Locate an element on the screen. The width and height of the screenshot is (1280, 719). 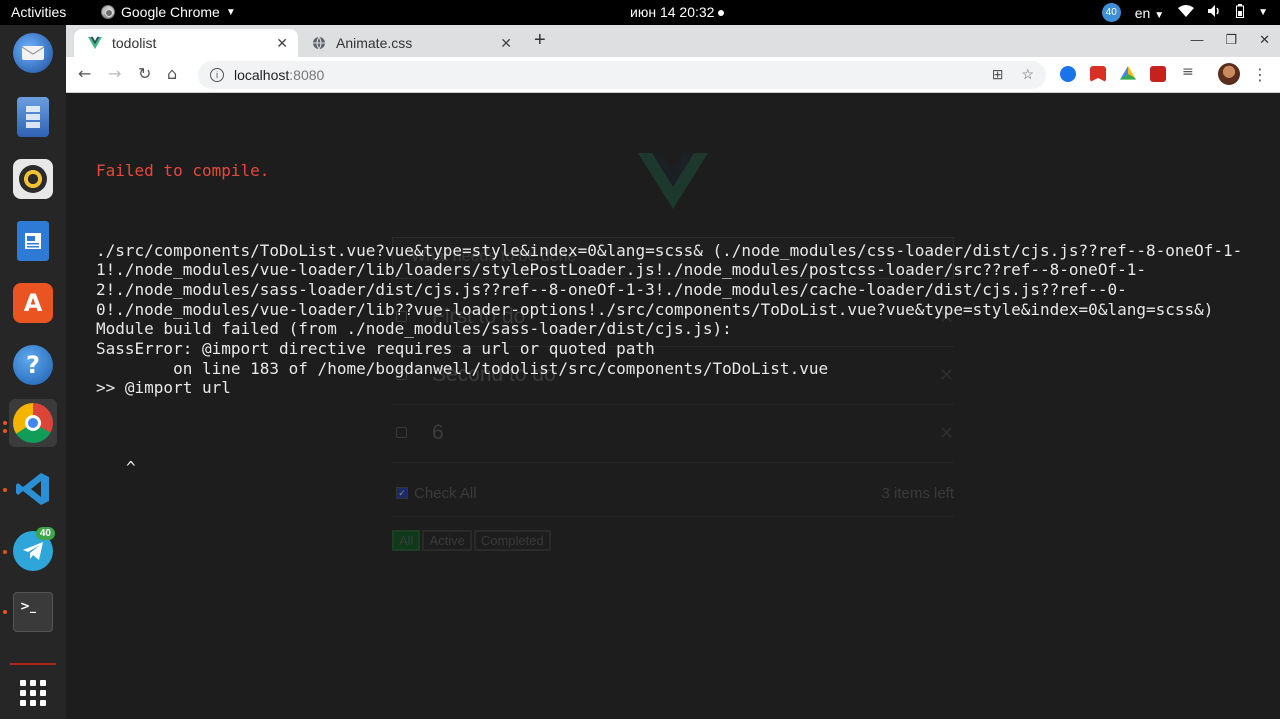
dock: A ? 40 >_ is located at coordinates (33, 372).